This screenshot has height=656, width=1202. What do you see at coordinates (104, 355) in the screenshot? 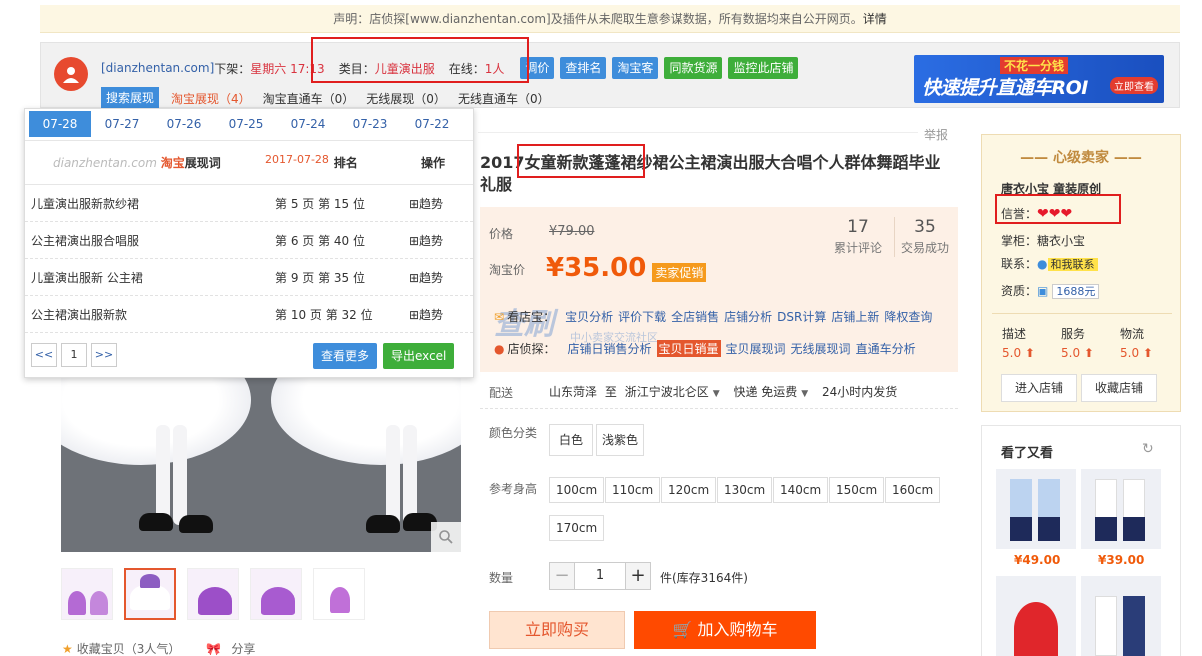
I see `next-page-button: >>` at bounding box center [104, 355].